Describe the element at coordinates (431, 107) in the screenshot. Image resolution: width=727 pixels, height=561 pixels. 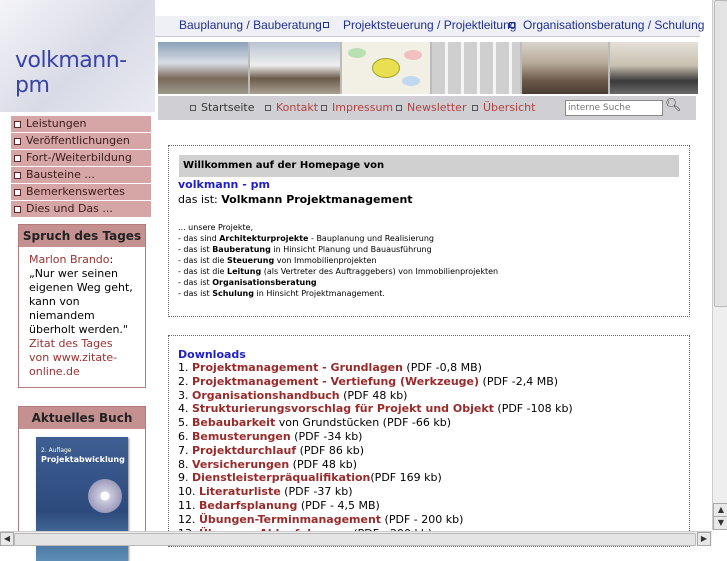
I see `subnav-newsletter: Newsletter` at that location.